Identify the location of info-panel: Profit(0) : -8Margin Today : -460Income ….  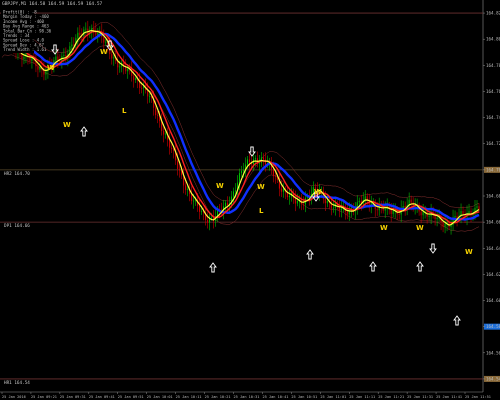
(26, 31).